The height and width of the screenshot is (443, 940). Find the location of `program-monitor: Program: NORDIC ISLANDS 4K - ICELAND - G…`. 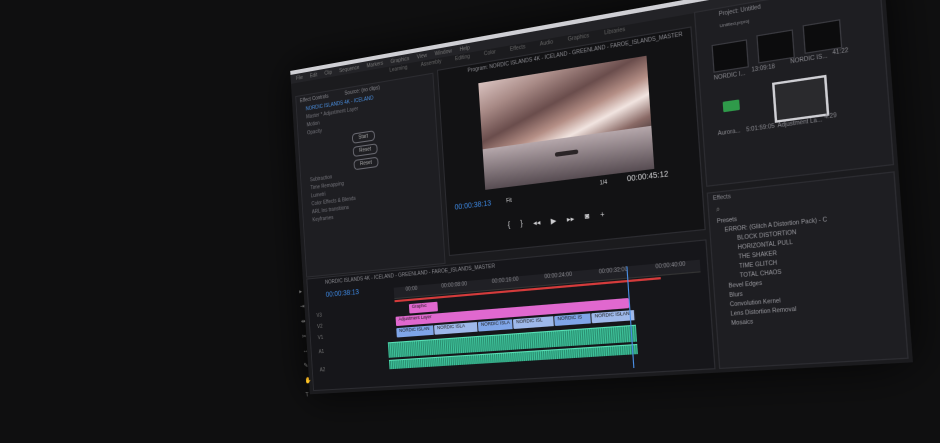

program-monitor: Program: NORDIC ISLANDS 4K - ICELAND - G… is located at coordinates (571, 141).